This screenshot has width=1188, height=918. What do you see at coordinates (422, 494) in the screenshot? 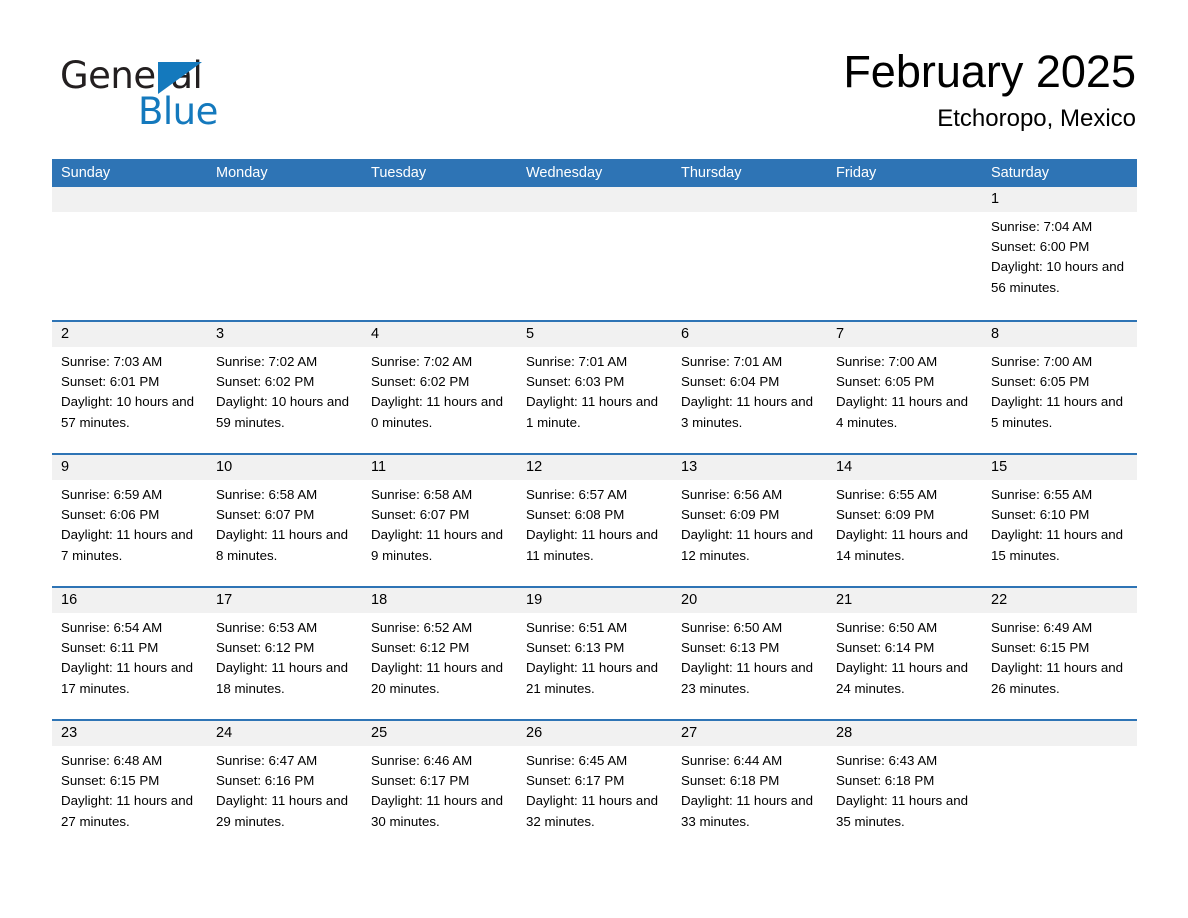
I see `sunrise-text: Sunrise: 6:58 AM` at bounding box center [422, 494].